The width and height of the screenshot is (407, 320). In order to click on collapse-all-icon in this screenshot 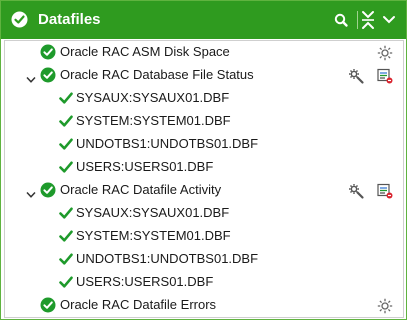, I will do `click(368, 20)`.